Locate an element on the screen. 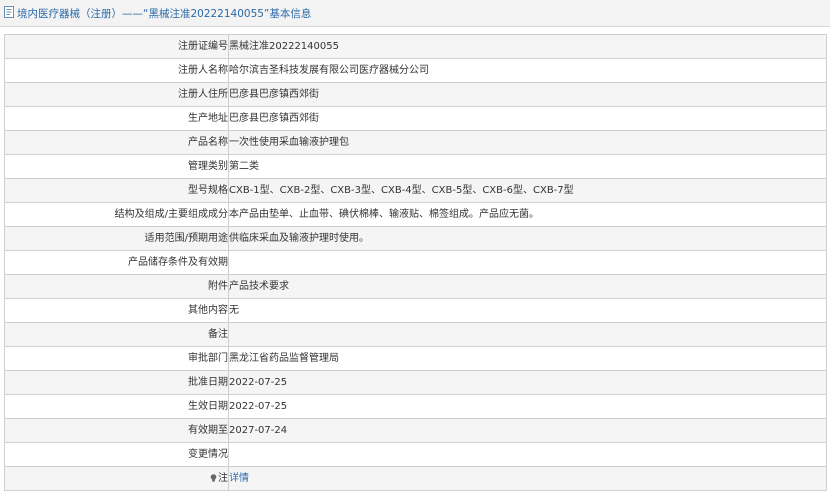 Image resolution: width=830 pixels, height=503 pixels. table-row: 注册证编号 黑械注准20222140055 is located at coordinates (415, 46).